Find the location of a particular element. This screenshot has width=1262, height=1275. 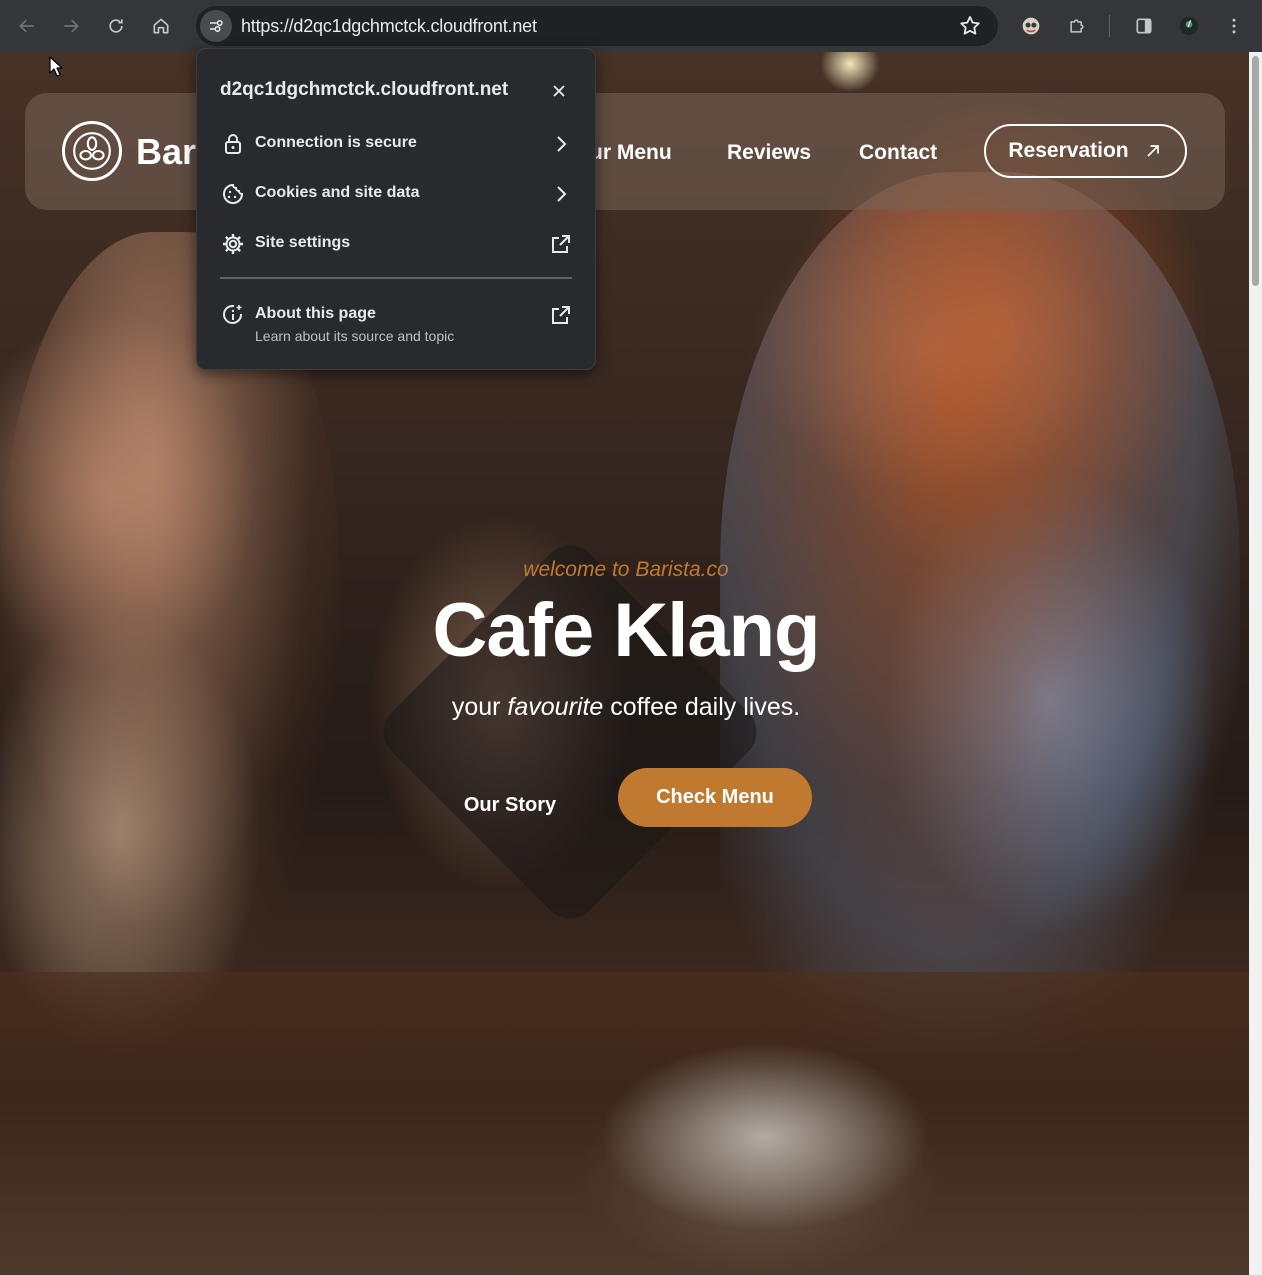

reload-icon is located at coordinates (116, 26).